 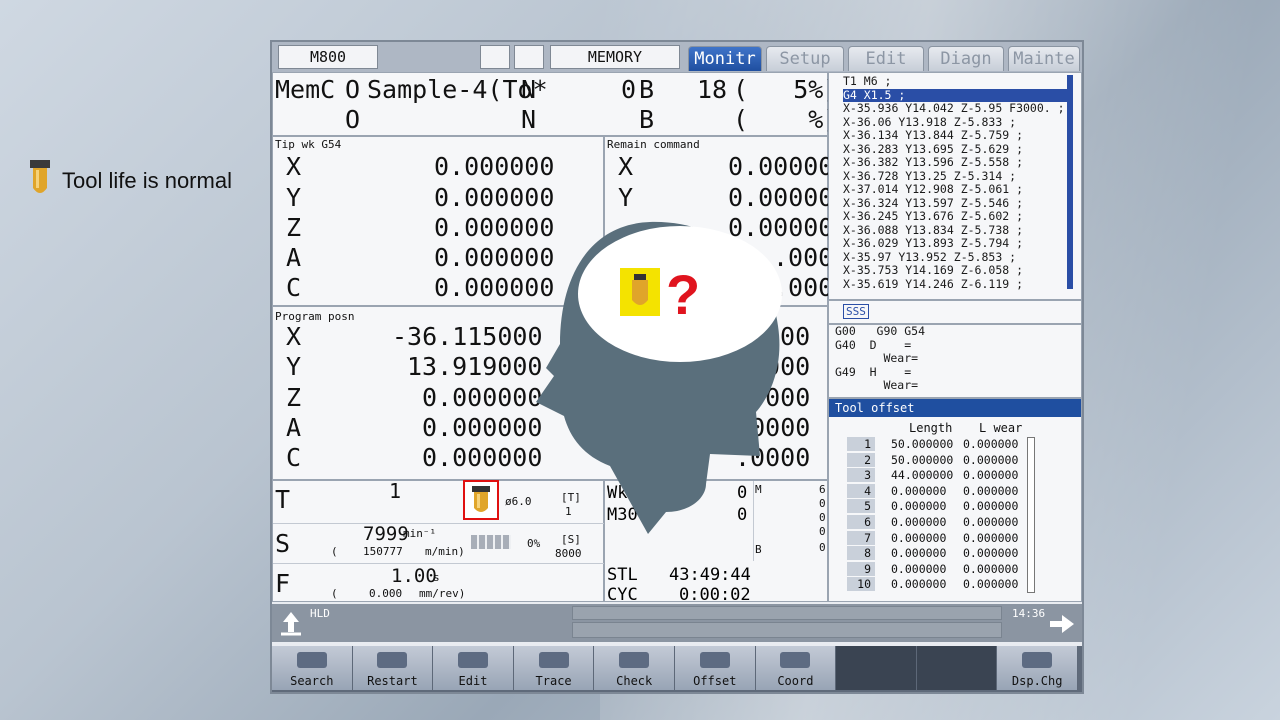 I want to click on offset-row: 3 44.000000 0.000000, so click(x=935, y=475).